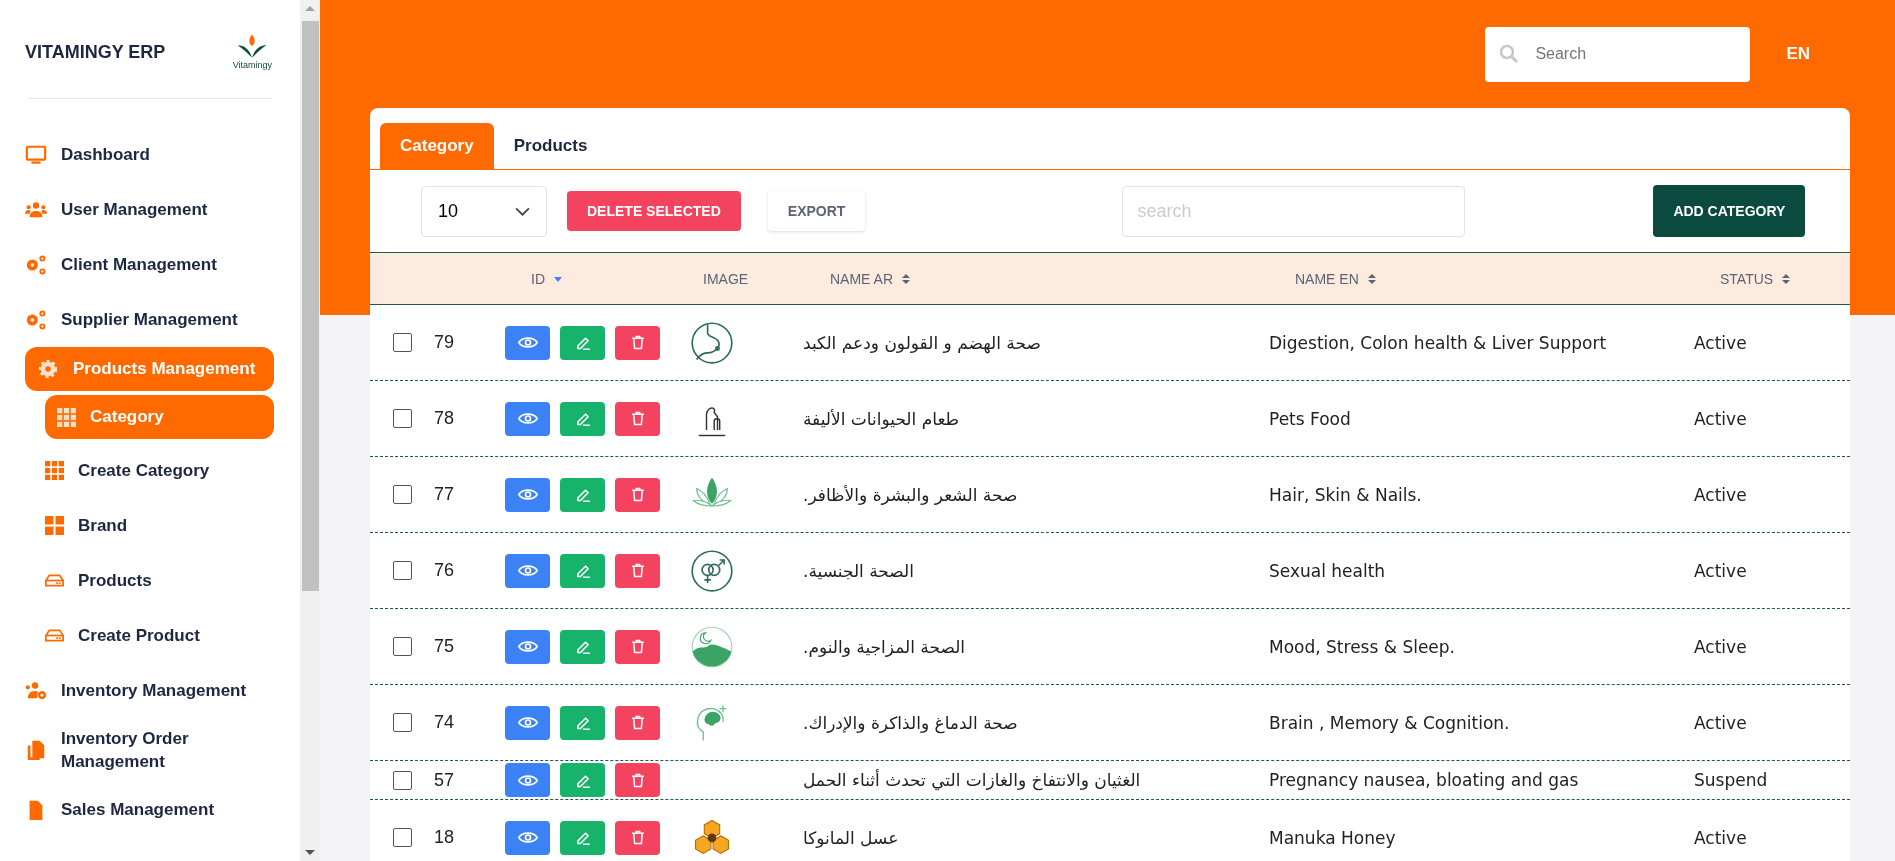 Image resolution: width=1895 pixels, height=861 pixels. Describe the element at coordinates (150, 470) in the screenshot. I see `nav-item: Create Category` at that location.